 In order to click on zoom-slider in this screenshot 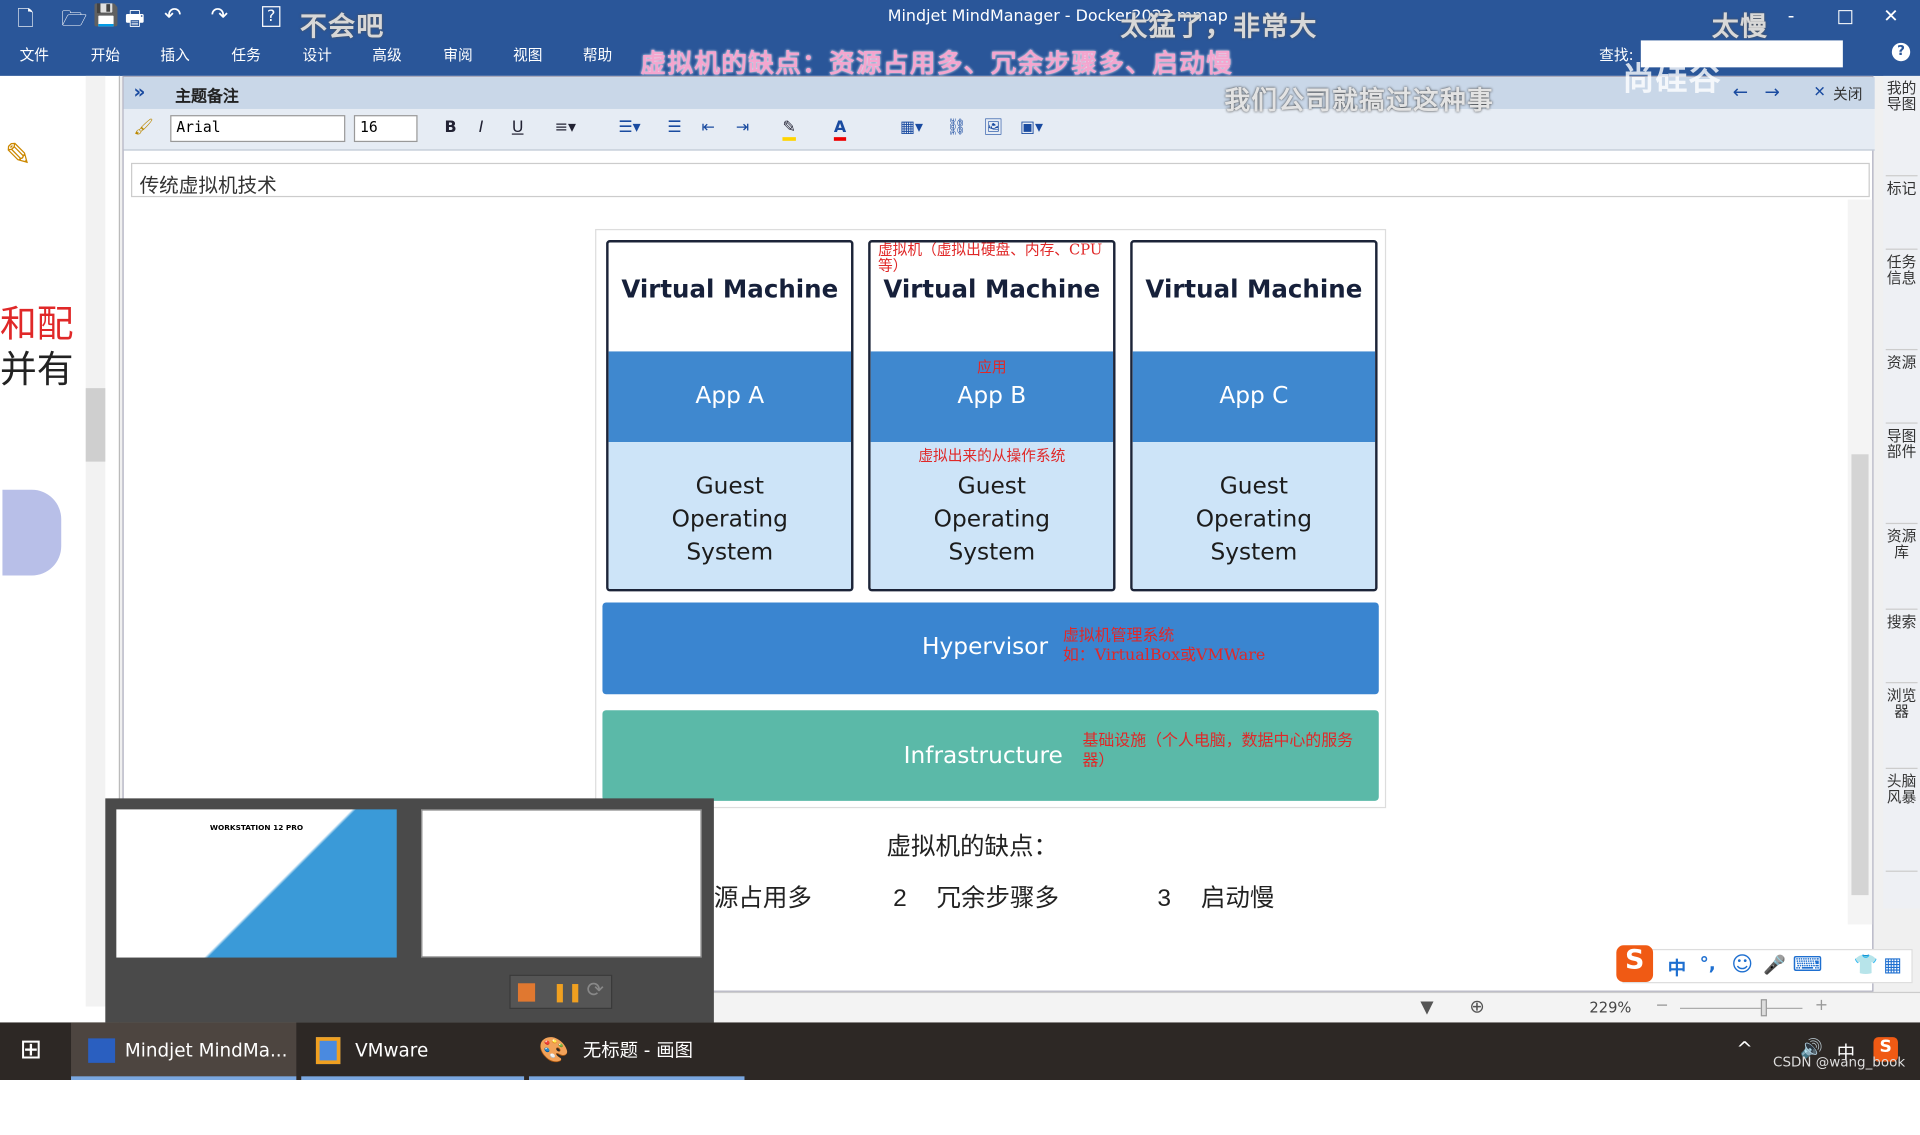, I will do `click(1741, 1008)`.